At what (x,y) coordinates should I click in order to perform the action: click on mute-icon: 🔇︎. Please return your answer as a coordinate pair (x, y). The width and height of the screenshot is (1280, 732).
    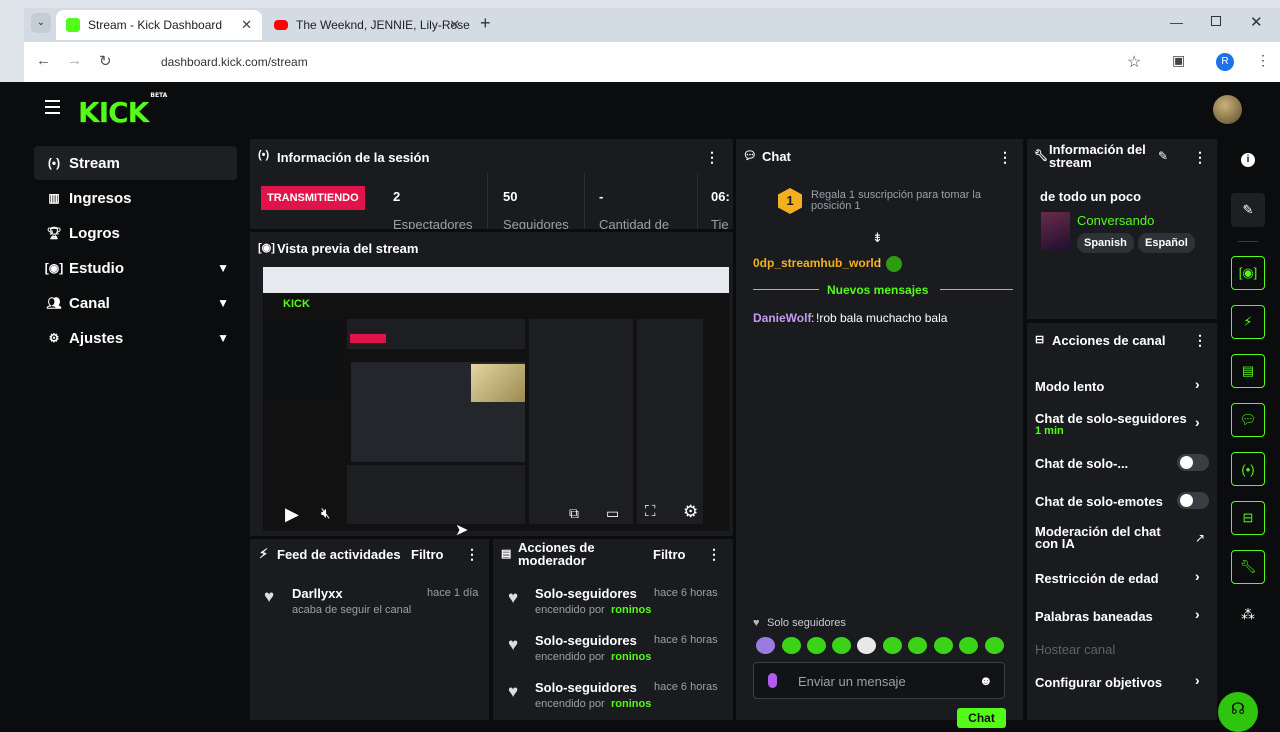
    Looking at the image, I should click on (325, 513).